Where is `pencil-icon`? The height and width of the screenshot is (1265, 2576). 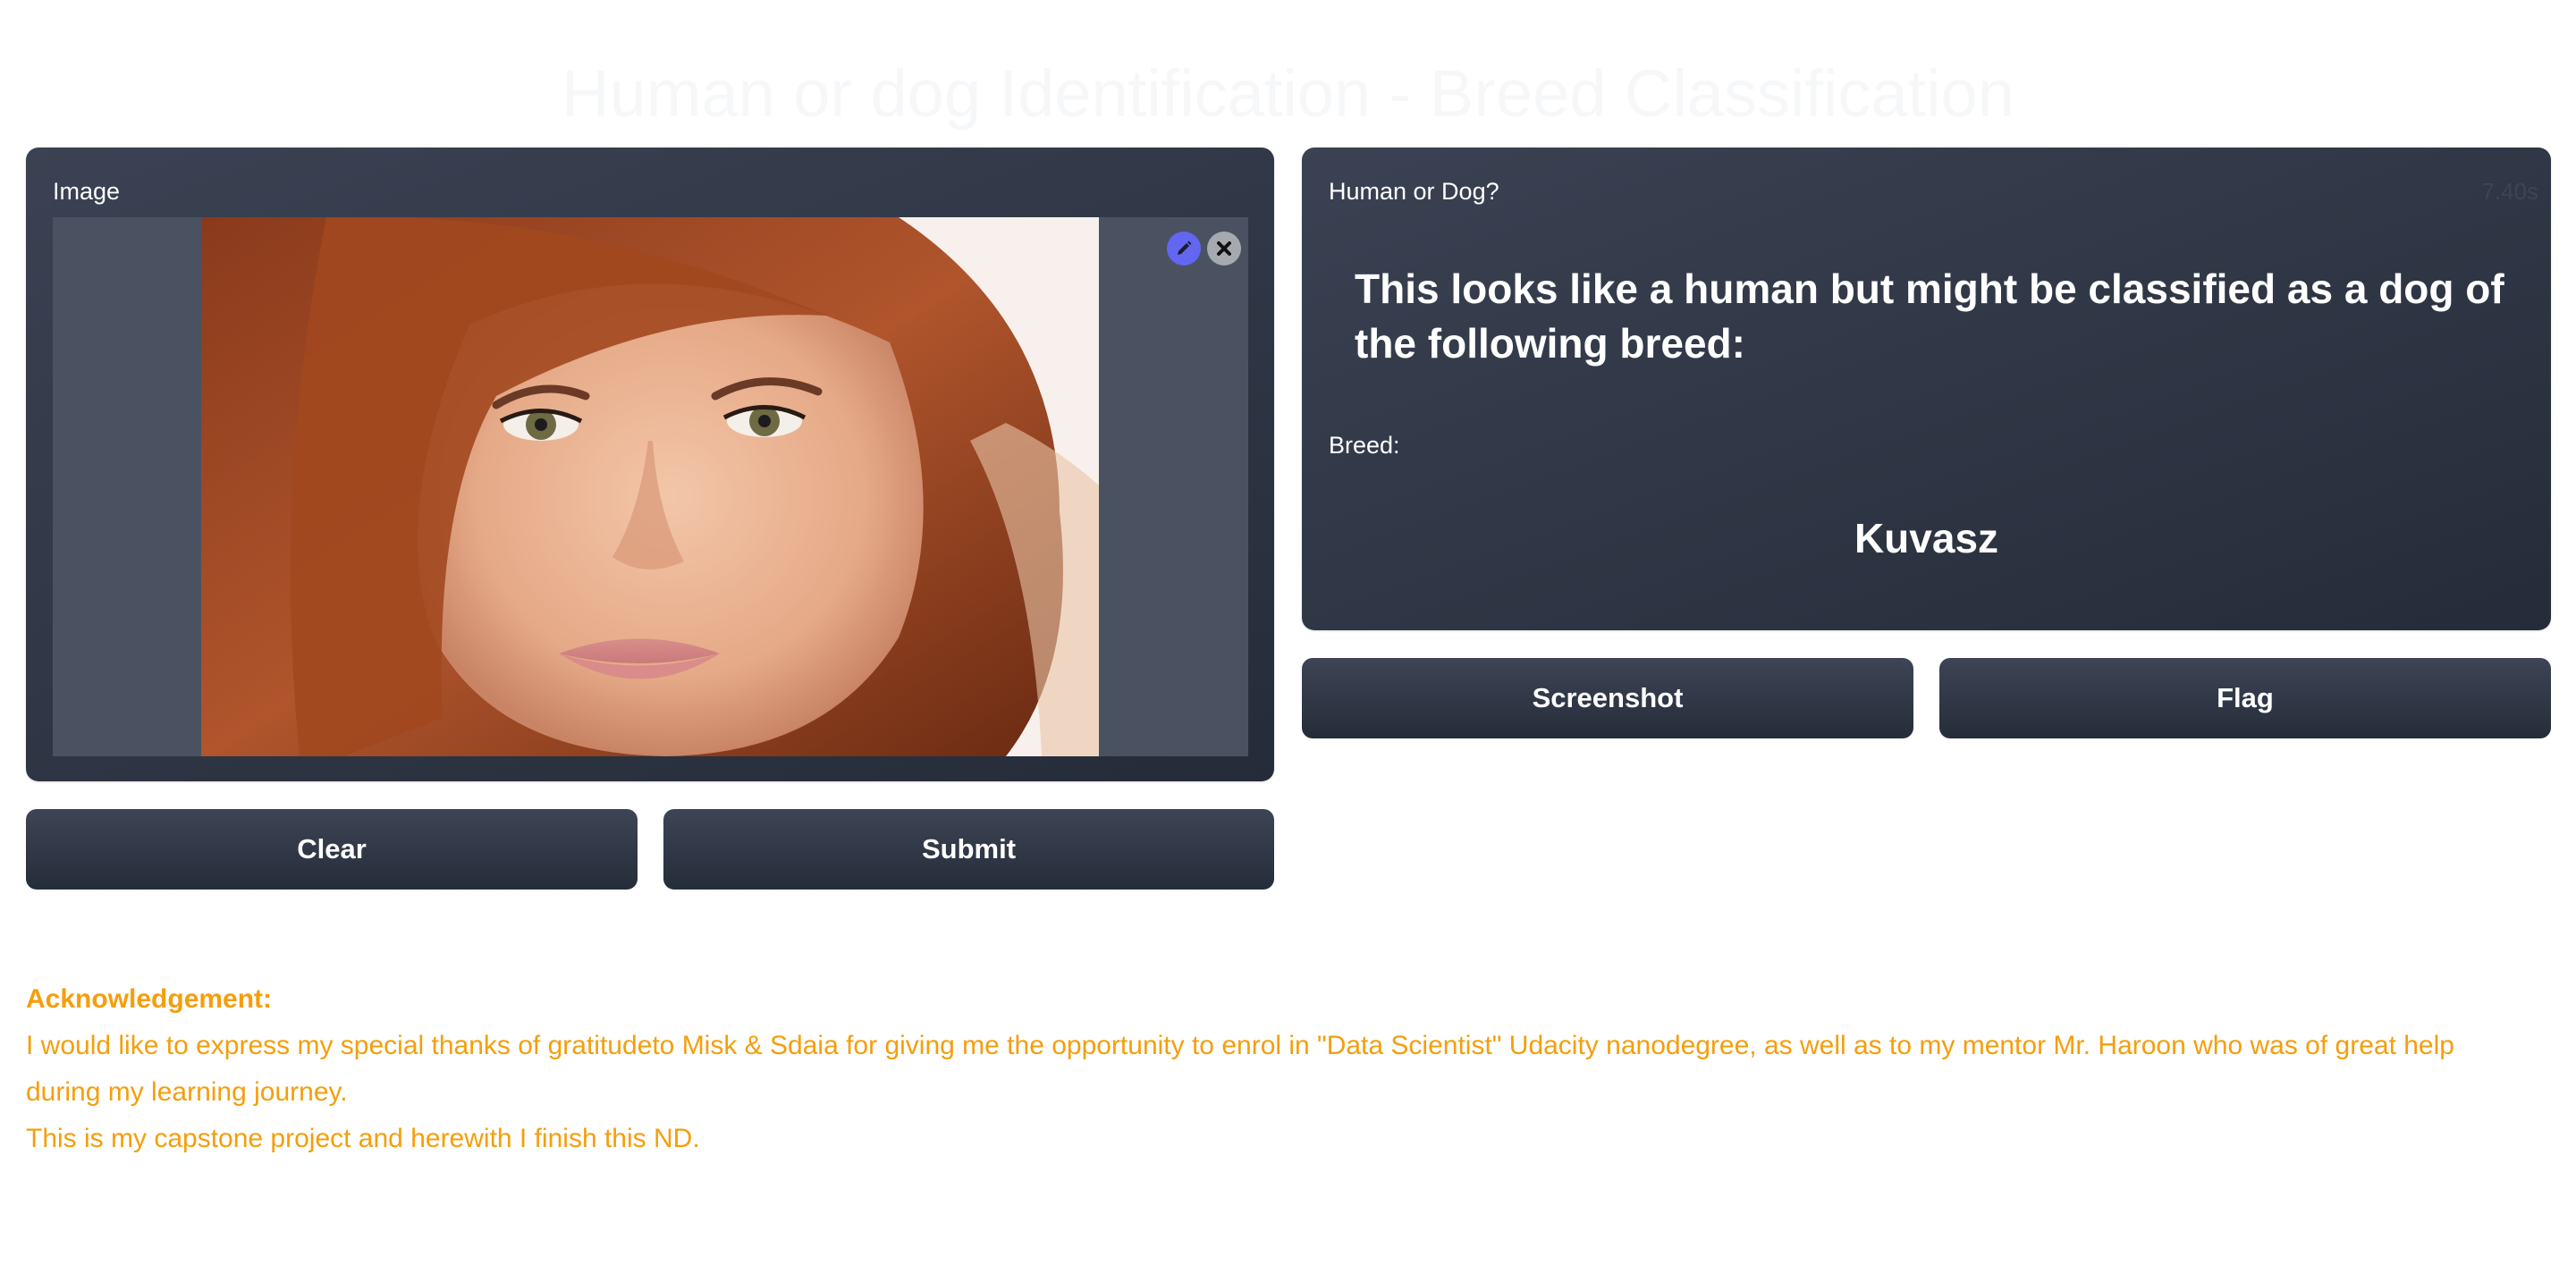 pencil-icon is located at coordinates (1185, 247).